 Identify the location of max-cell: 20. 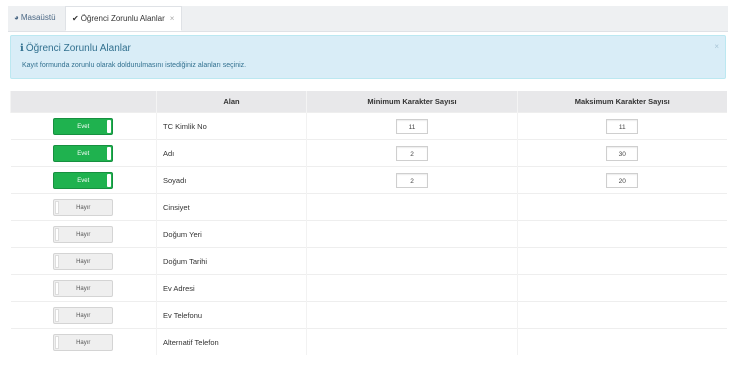
(622, 180).